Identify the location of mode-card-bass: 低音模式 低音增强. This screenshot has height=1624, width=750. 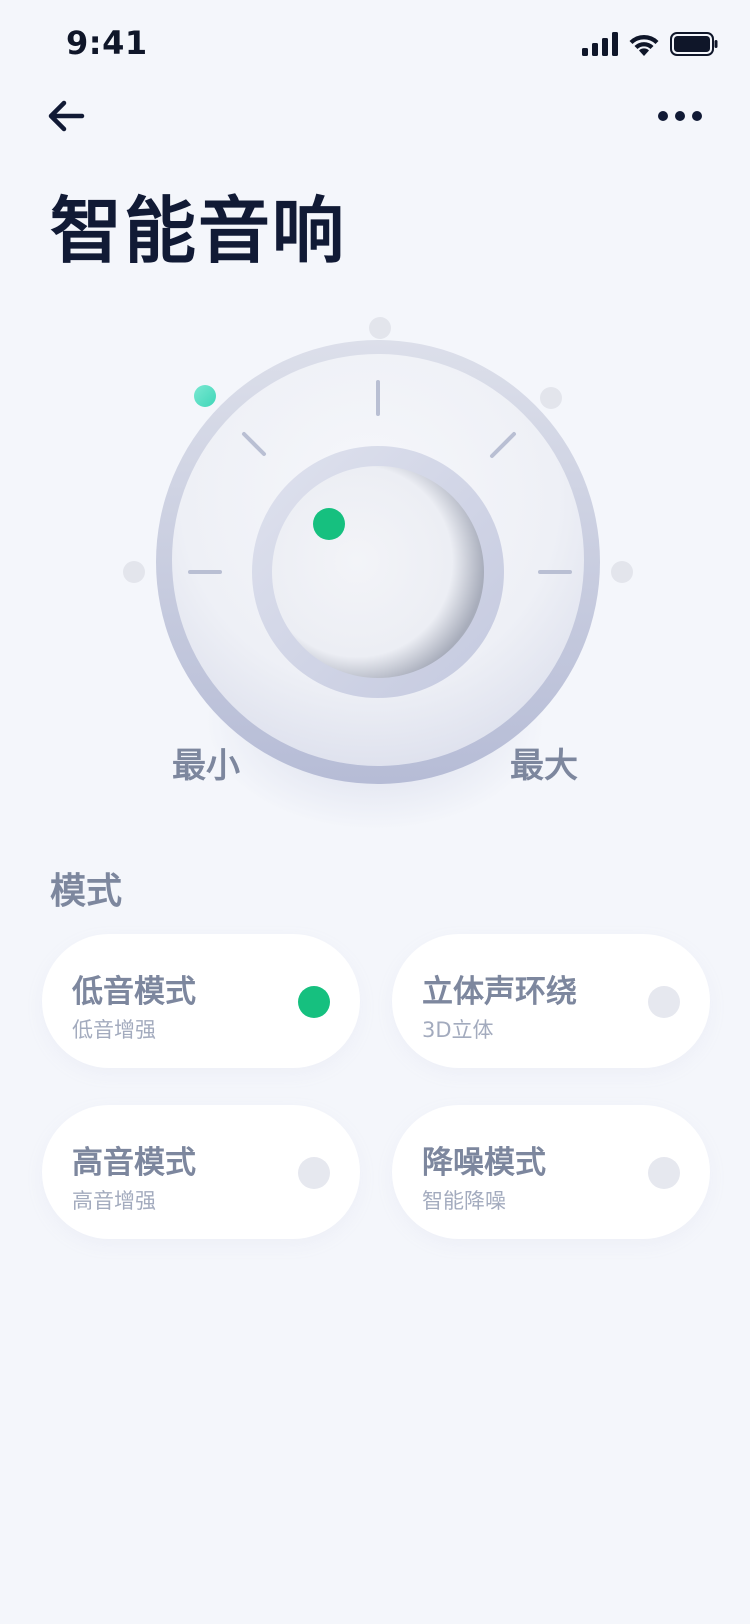
(201, 1001).